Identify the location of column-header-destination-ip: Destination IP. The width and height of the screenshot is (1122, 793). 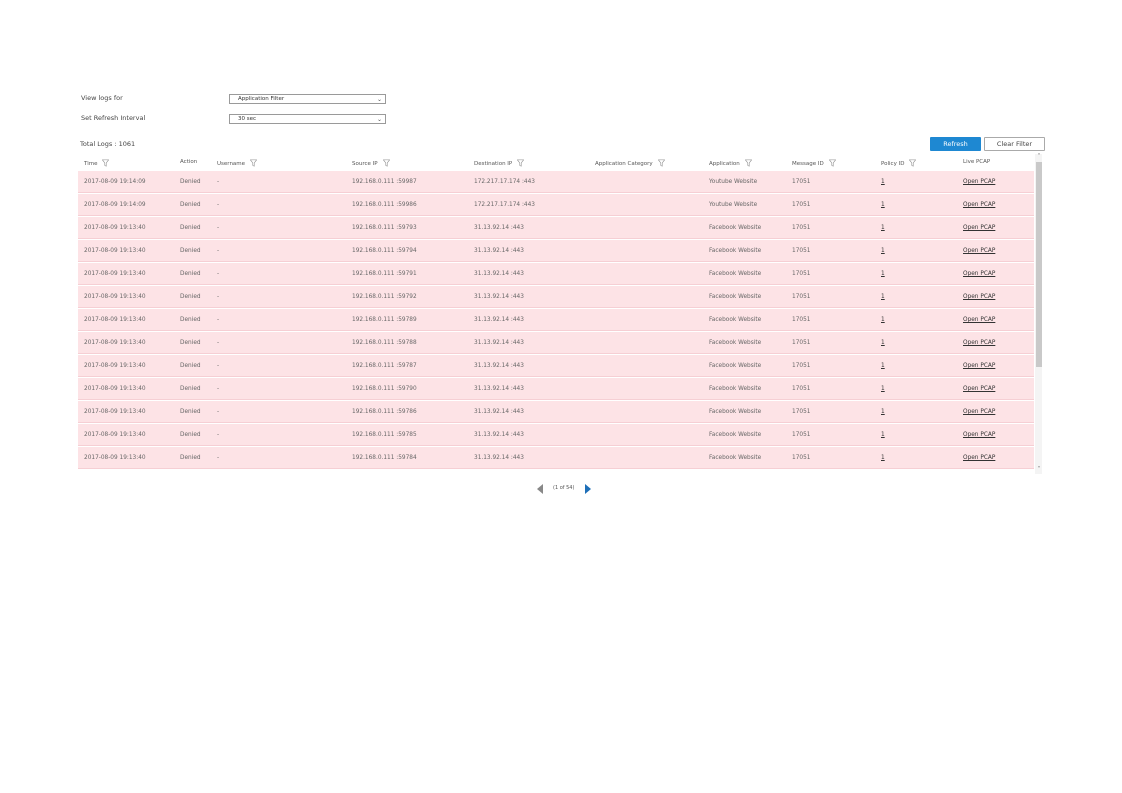
(499, 163).